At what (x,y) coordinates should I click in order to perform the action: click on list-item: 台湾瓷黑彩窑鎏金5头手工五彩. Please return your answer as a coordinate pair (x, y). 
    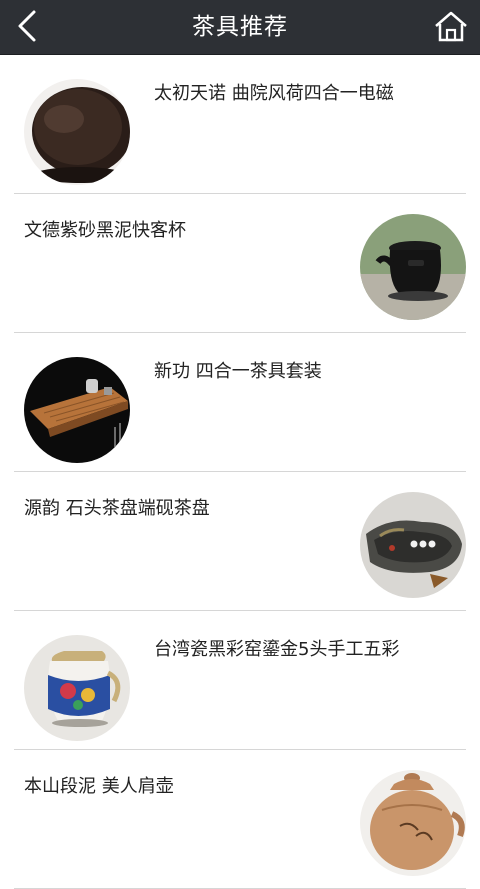
    Looking at the image, I should click on (240, 680).